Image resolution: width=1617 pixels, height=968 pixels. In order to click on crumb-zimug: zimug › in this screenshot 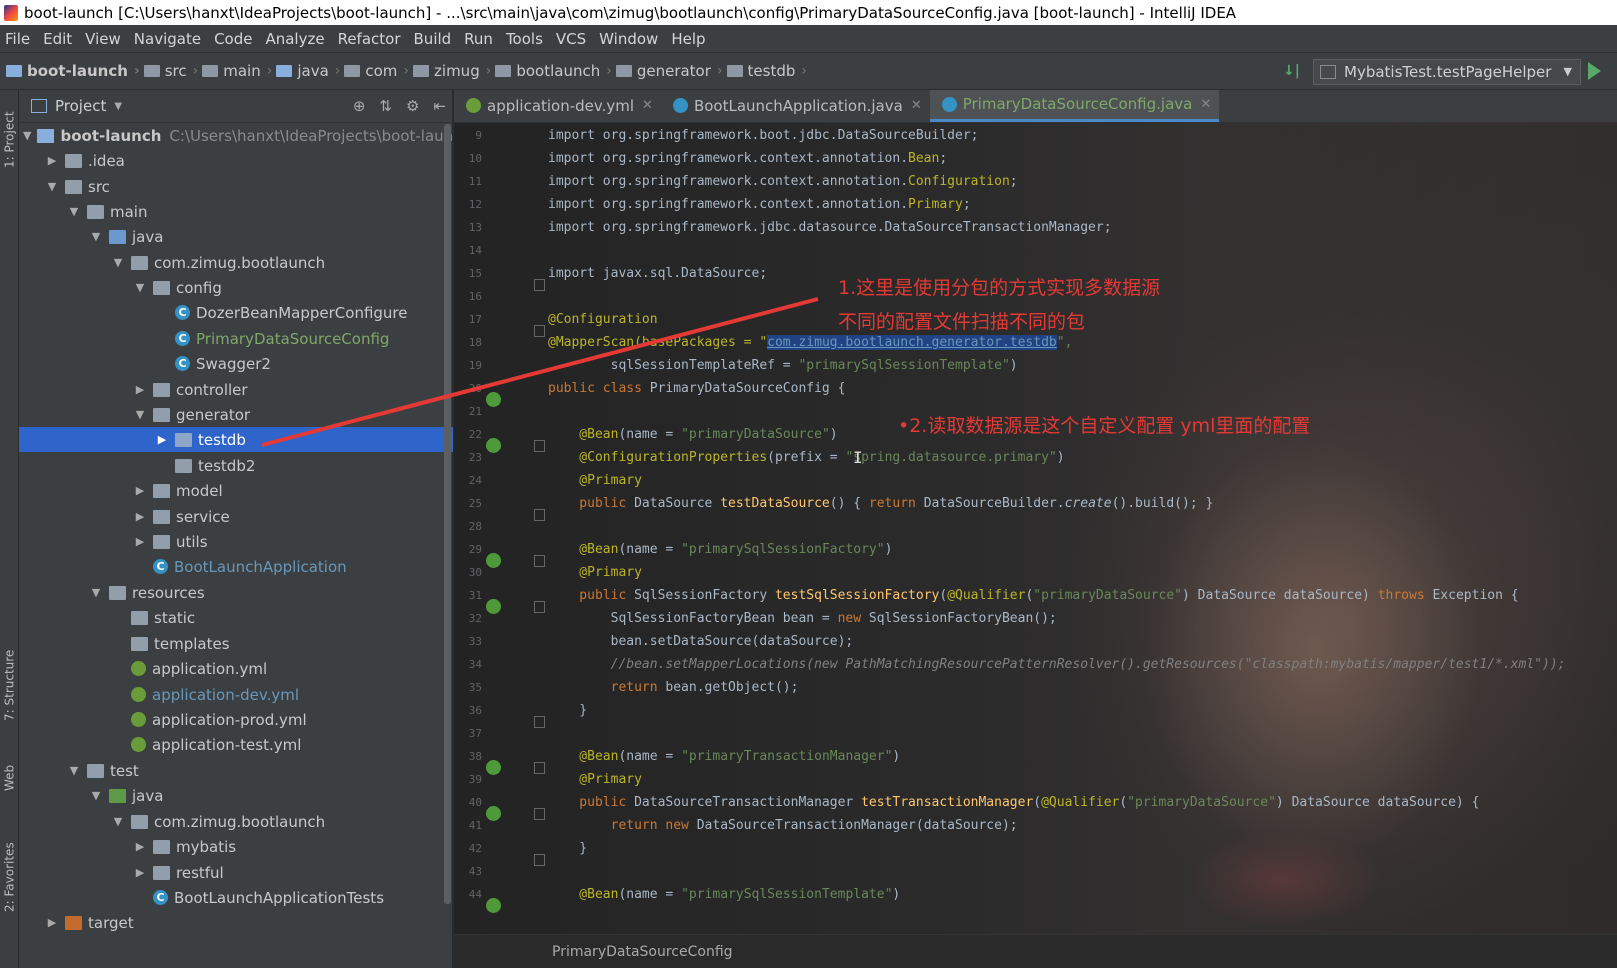, I will do `click(452, 71)`.